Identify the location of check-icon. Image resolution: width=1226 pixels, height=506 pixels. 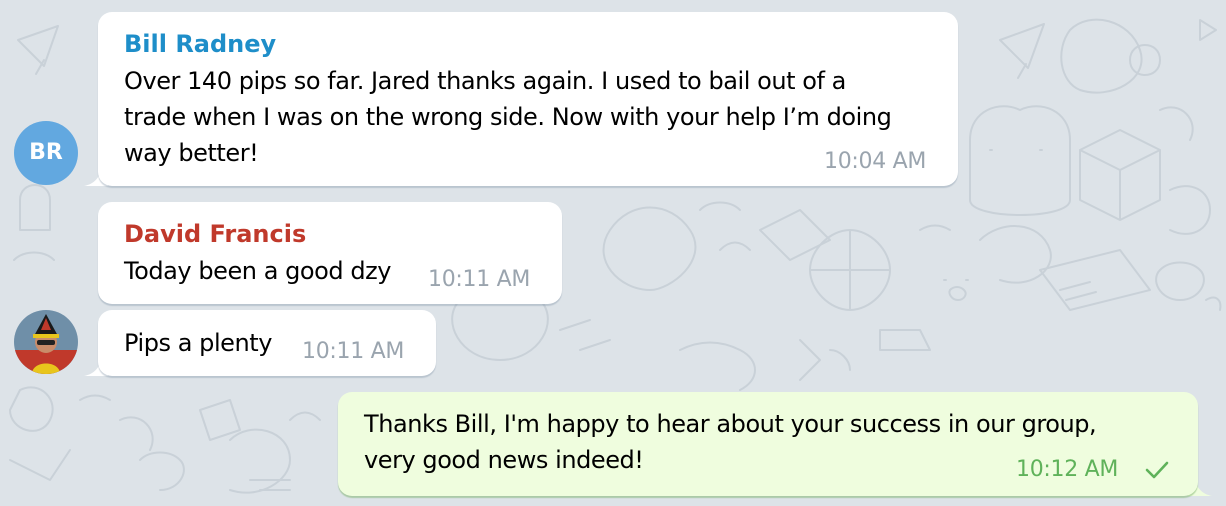
(1157, 470).